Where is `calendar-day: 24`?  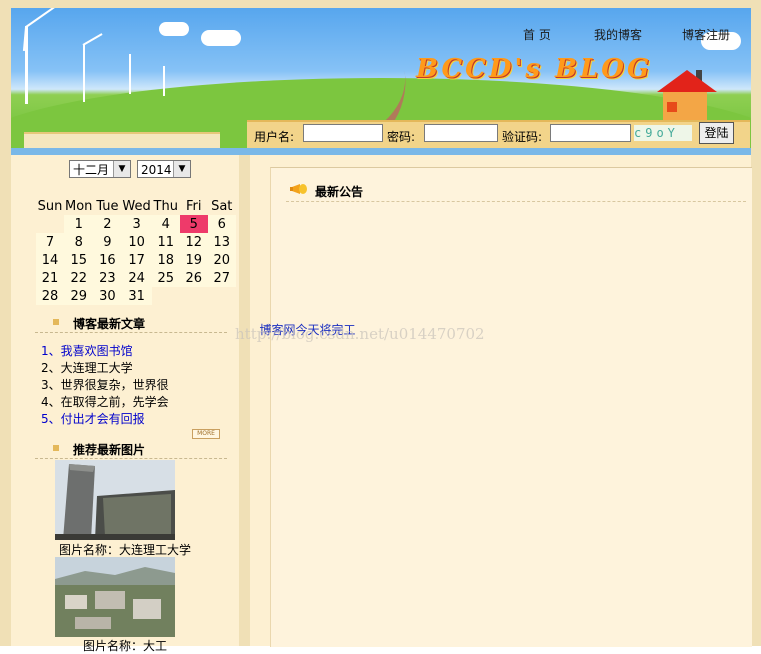 calendar-day: 24 is located at coordinates (136, 278).